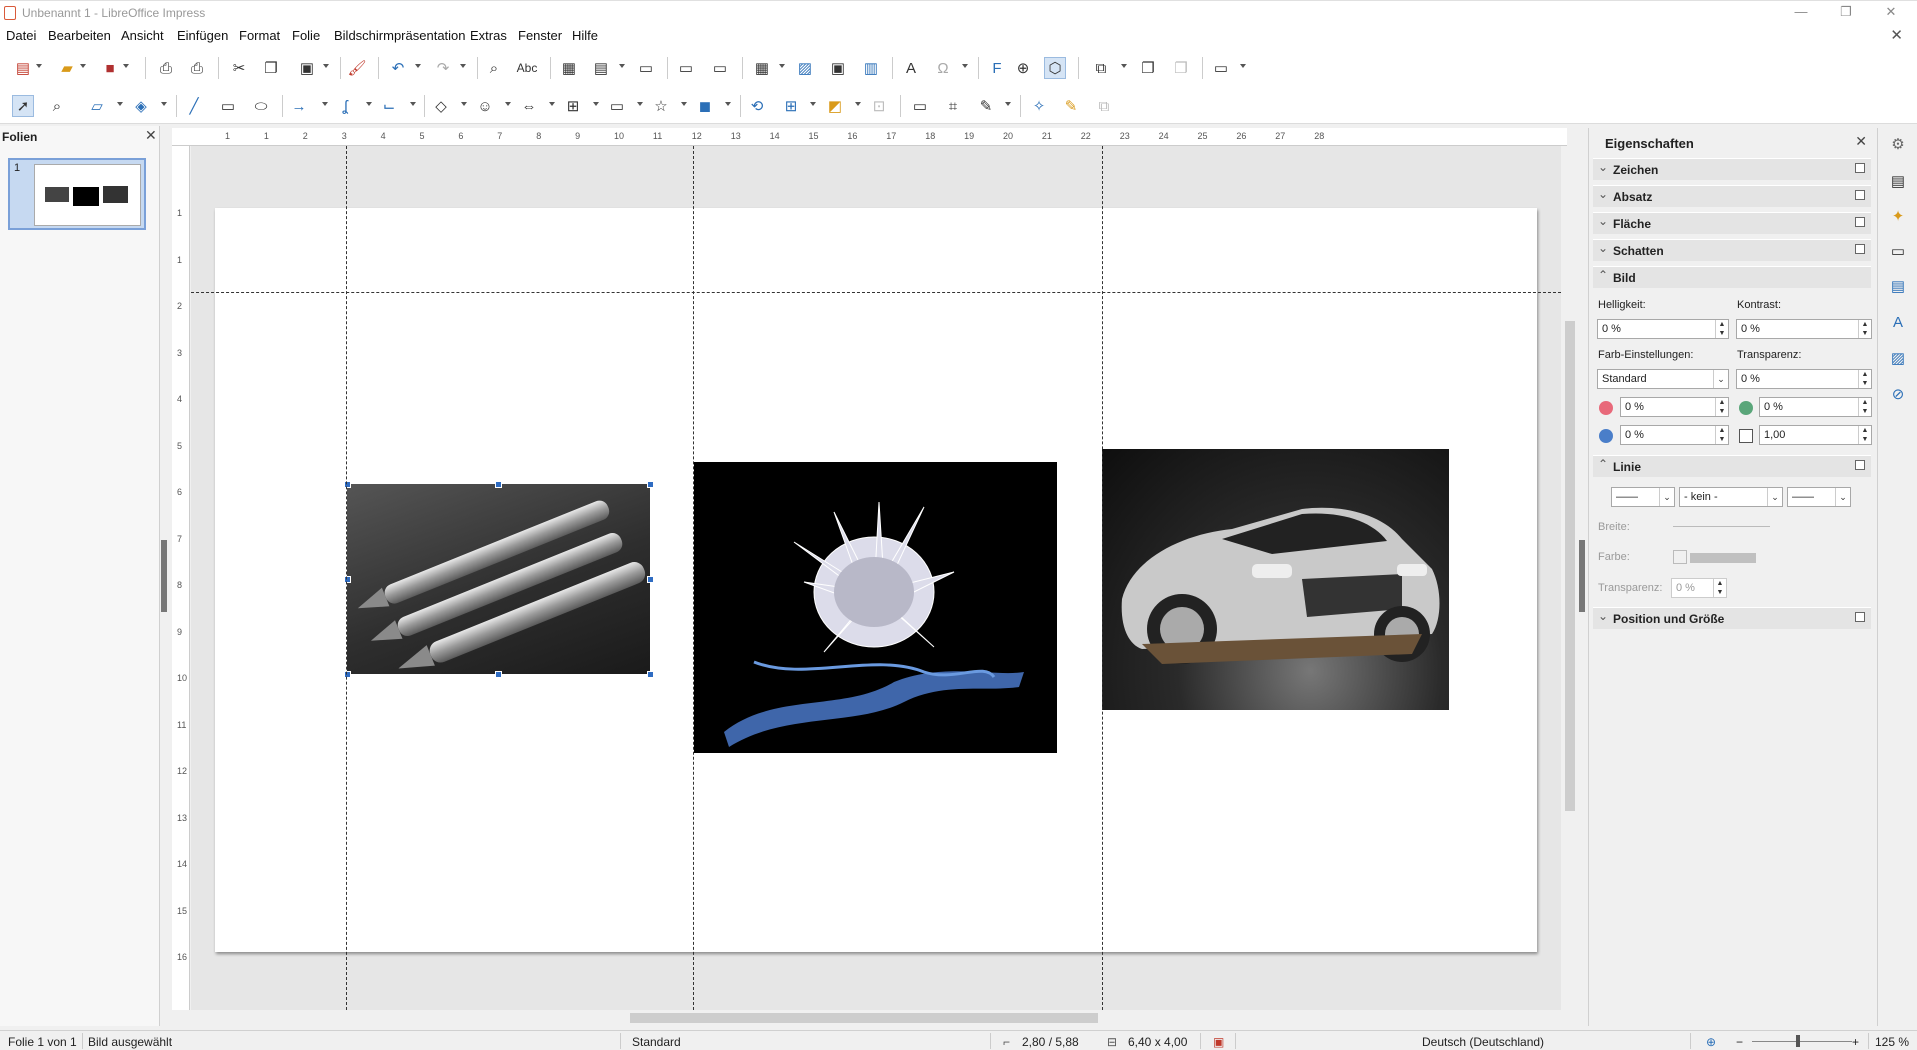 The width and height of the screenshot is (1917, 1050). What do you see at coordinates (1023, 68) in the screenshot?
I see `insert-hyperlink-icon: ⊕` at bounding box center [1023, 68].